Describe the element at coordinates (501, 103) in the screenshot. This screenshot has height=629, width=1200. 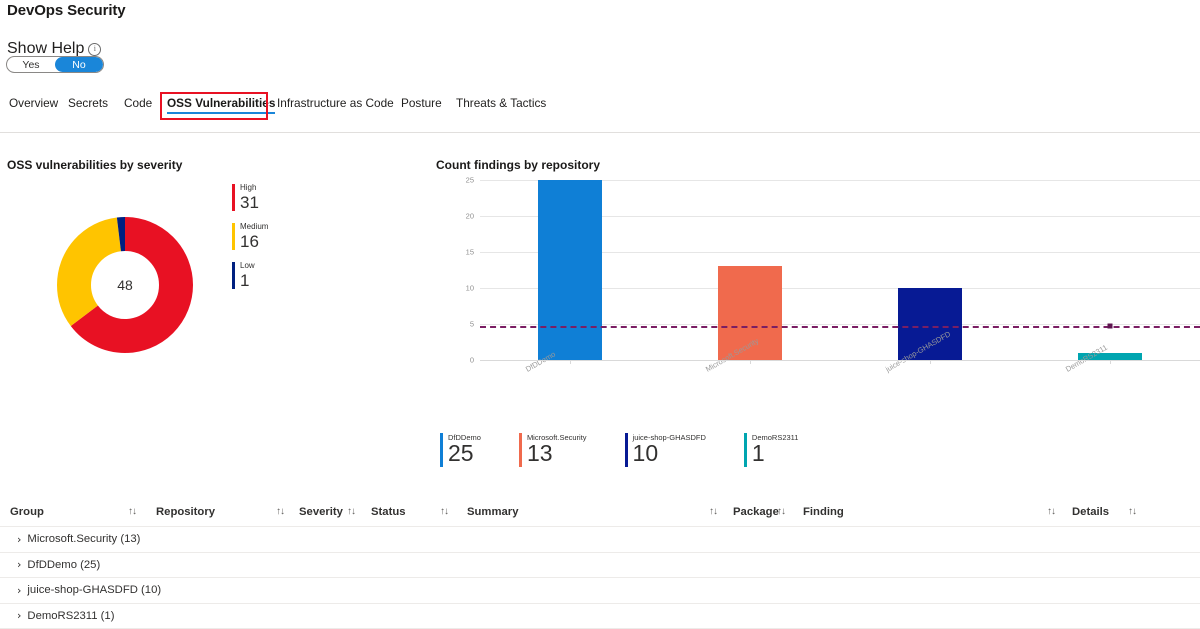
I see `tab-threats-and-tactics: Threats & Tactics` at that location.